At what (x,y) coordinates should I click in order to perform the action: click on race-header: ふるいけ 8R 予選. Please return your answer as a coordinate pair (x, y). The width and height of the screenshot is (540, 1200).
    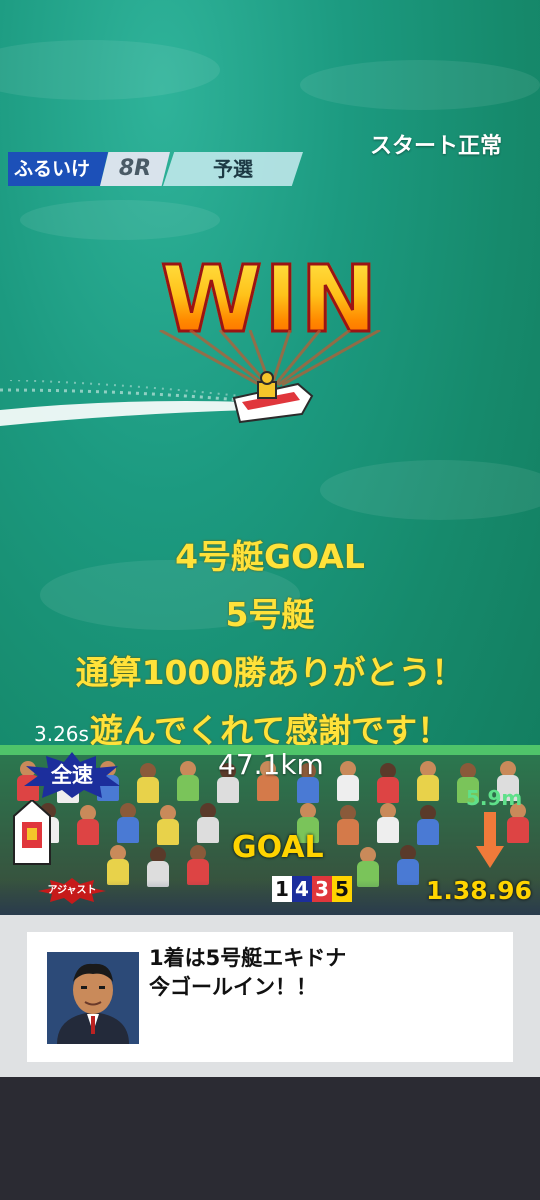
    Looking at the image, I should click on (155, 169).